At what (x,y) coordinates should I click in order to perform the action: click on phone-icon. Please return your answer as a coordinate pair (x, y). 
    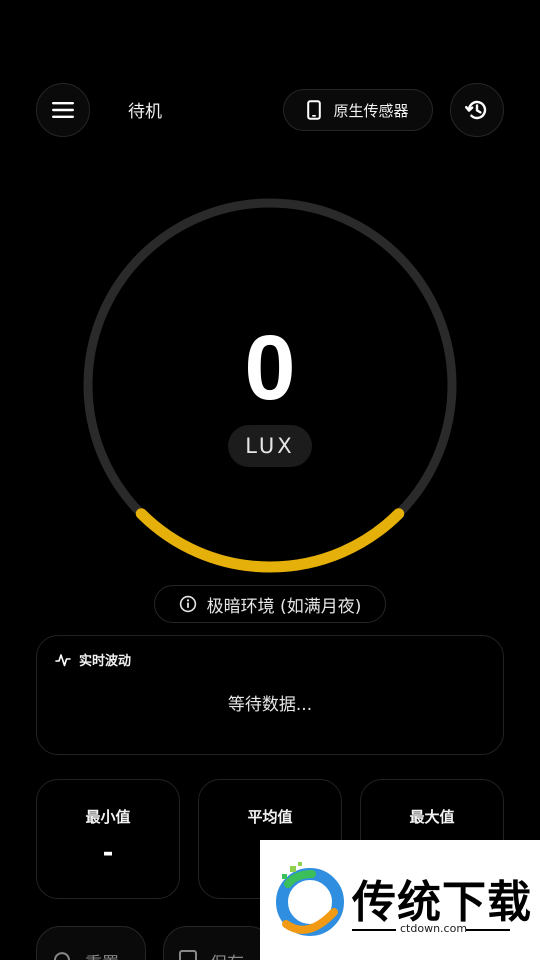
    Looking at the image, I should click on (314, 110).